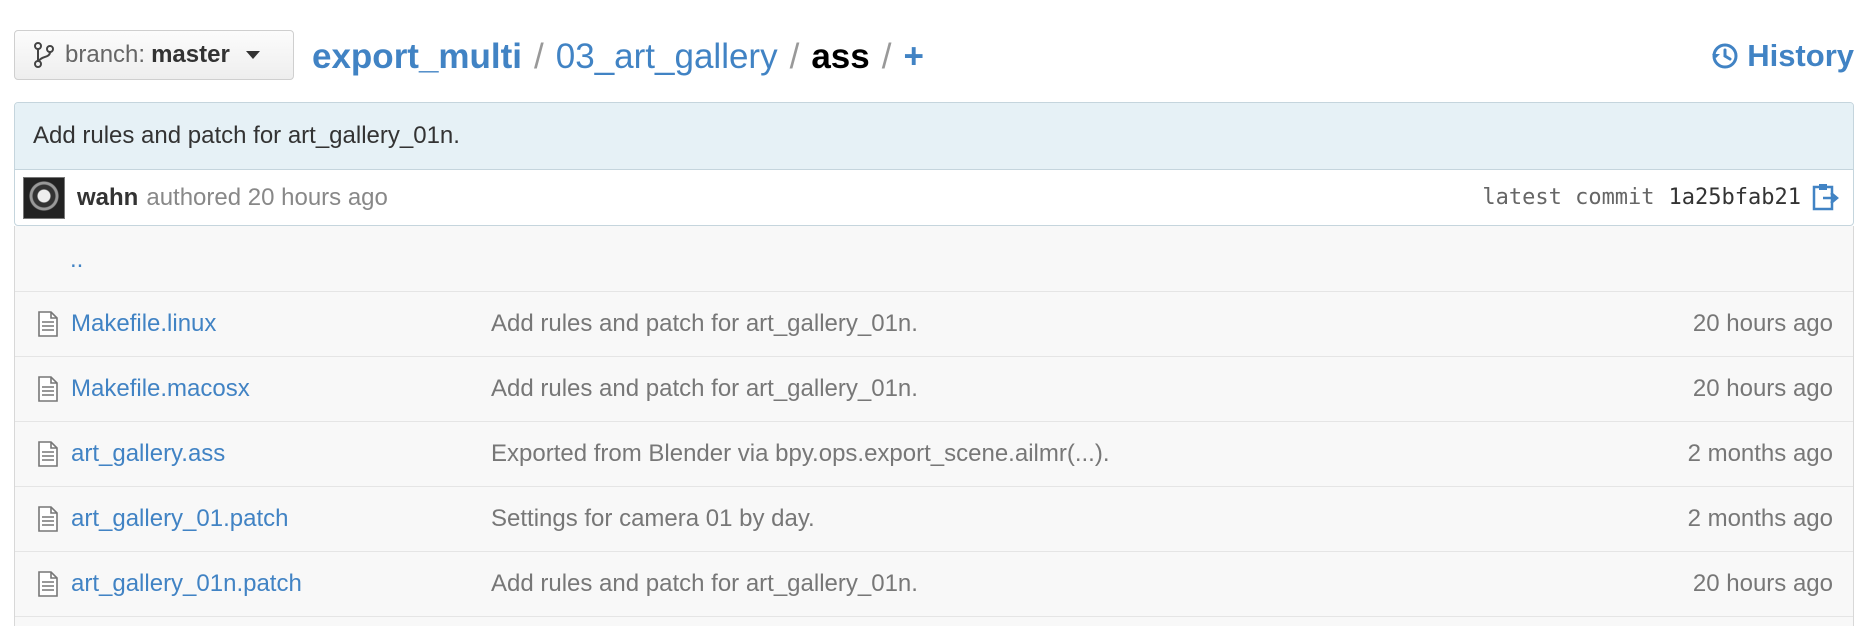 Image resolution: width=1868 pixels, height=626 pixels. Describe the element at coordinates (148, 454) in the screenshot. I see `file-name-link: art_gallery.ass` at that location.